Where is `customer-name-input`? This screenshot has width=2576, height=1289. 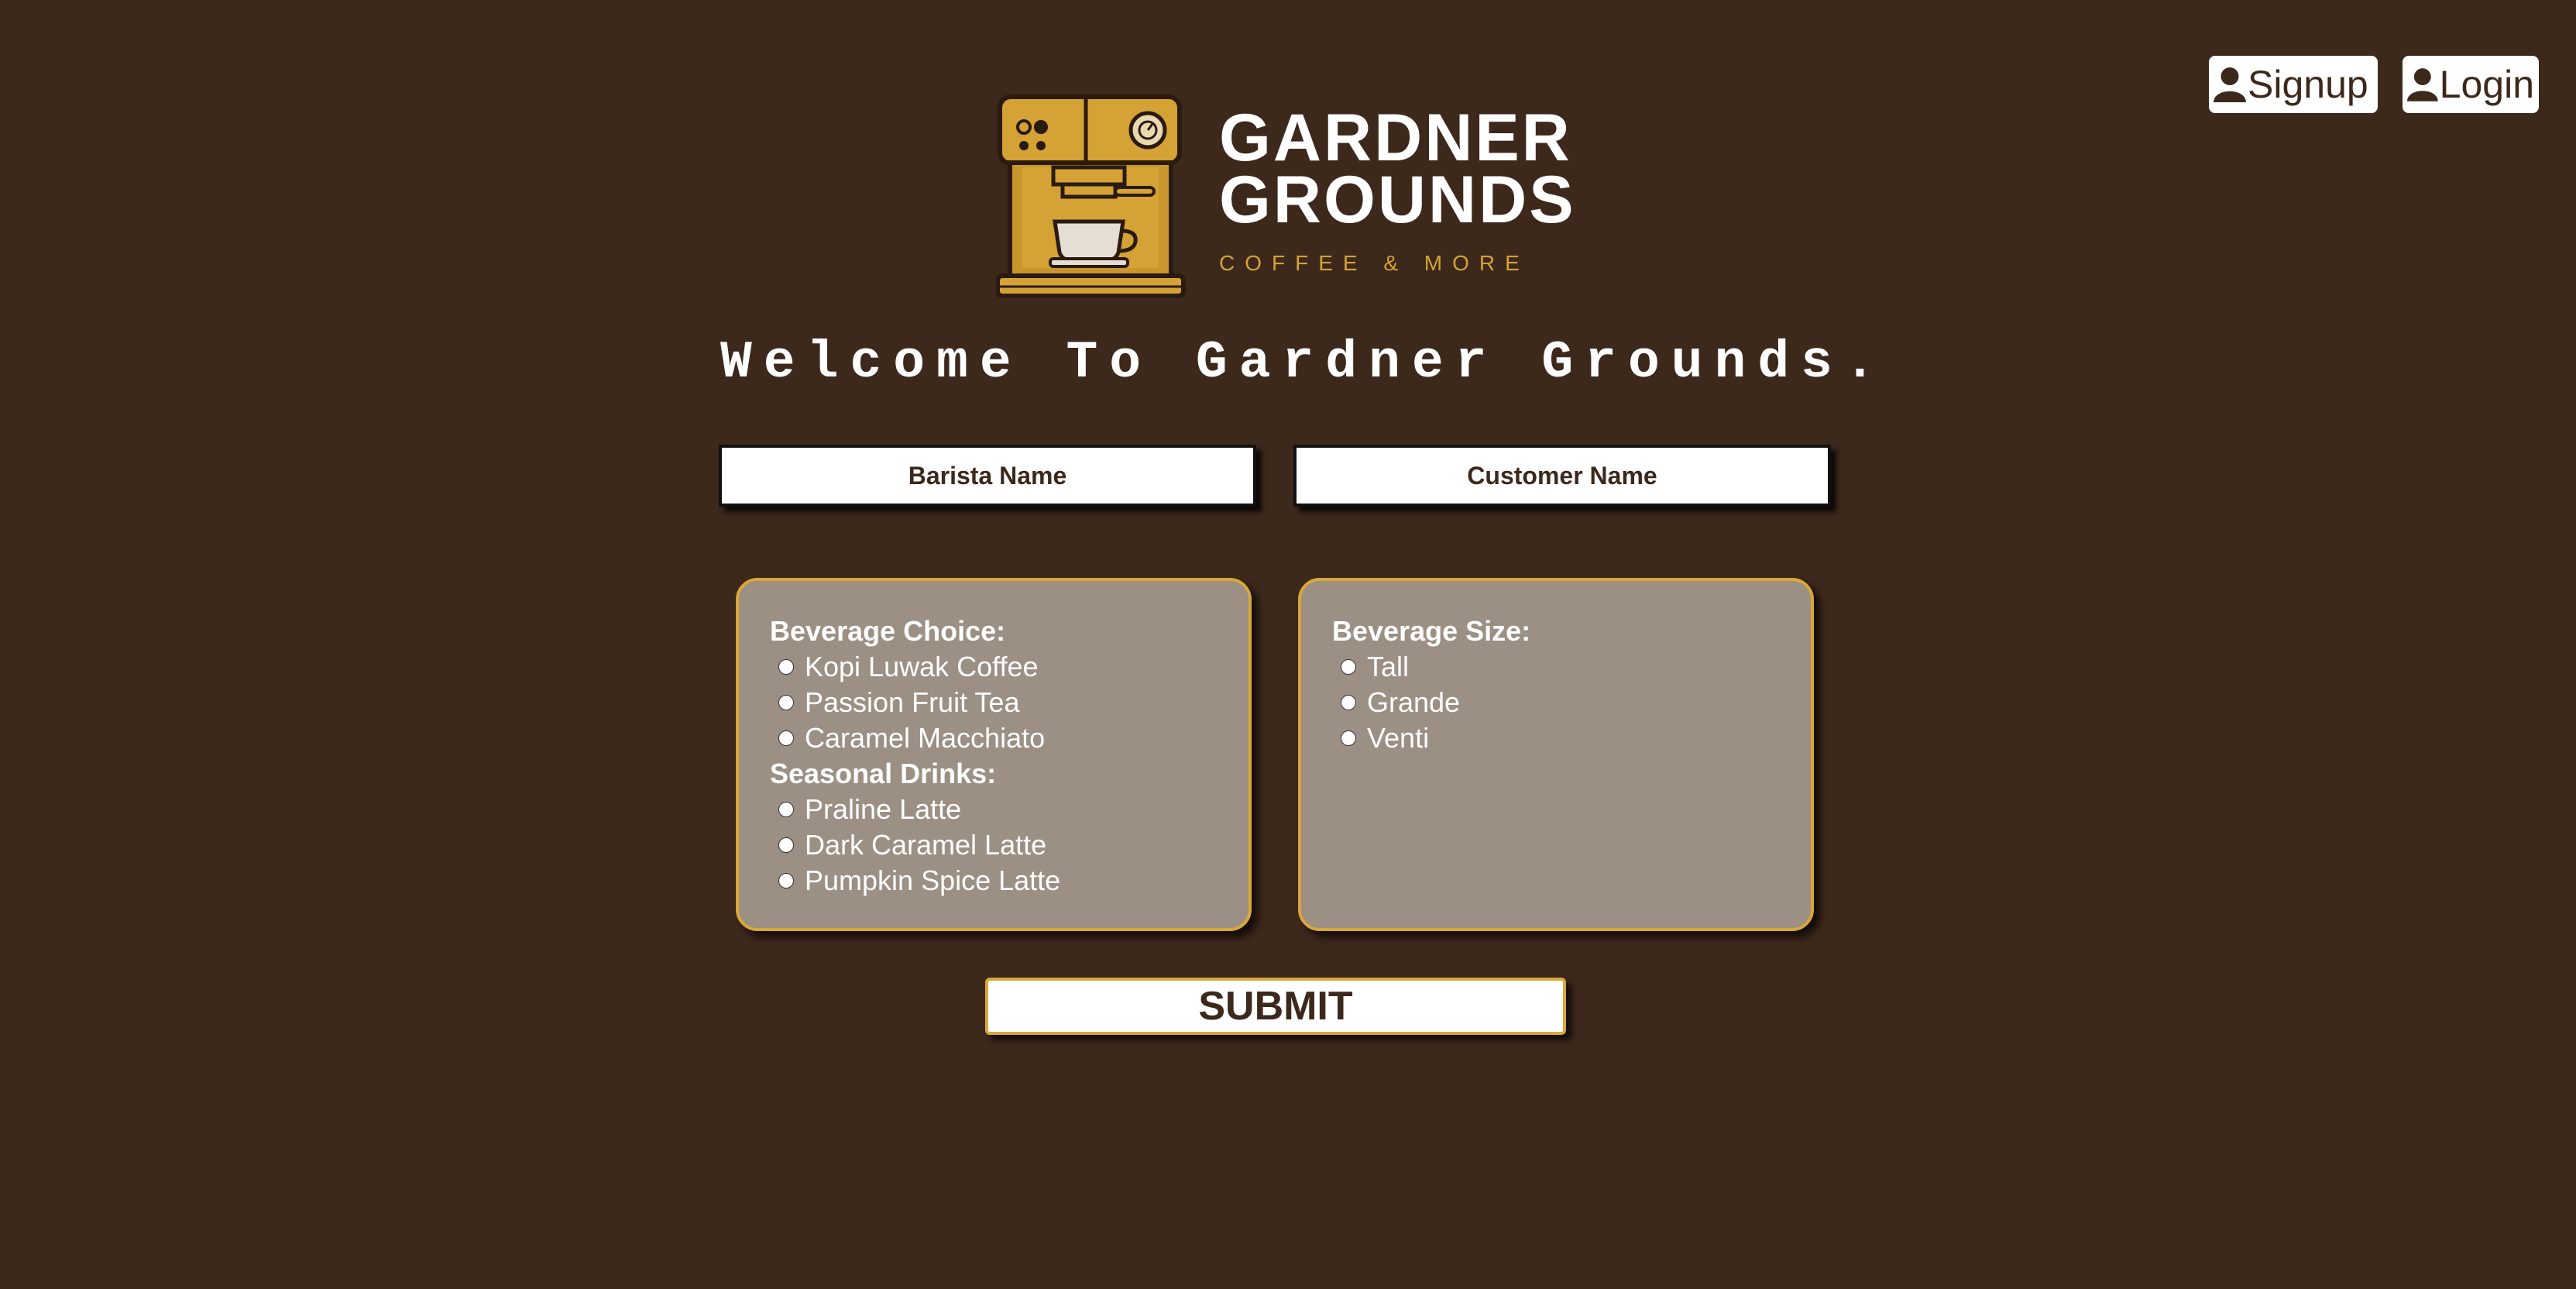 customer-name-input is located at coordinates (1562, 476).